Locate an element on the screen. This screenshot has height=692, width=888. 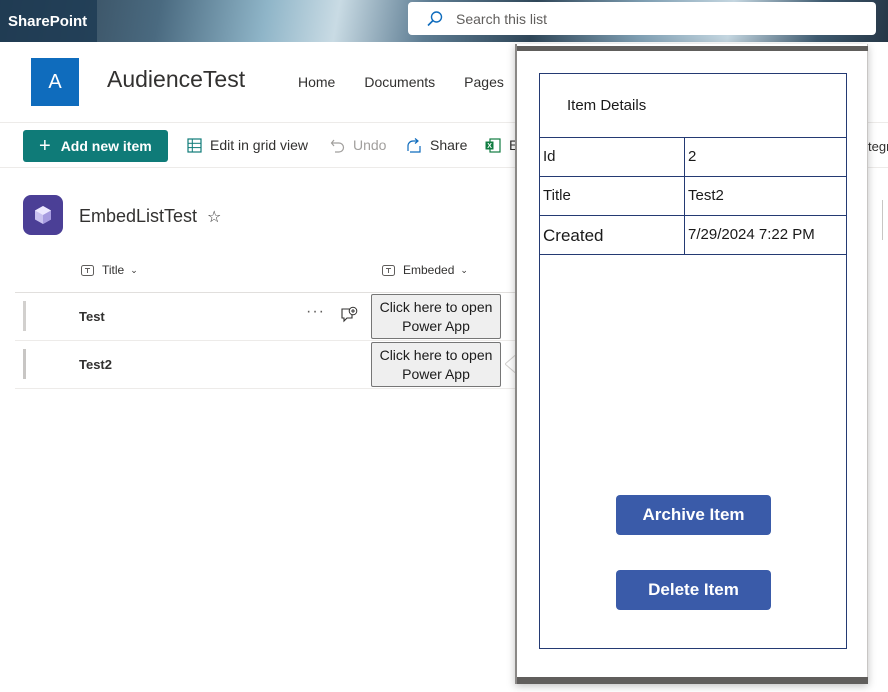
nav-documents: Documents is located at coordinates (399, 82).